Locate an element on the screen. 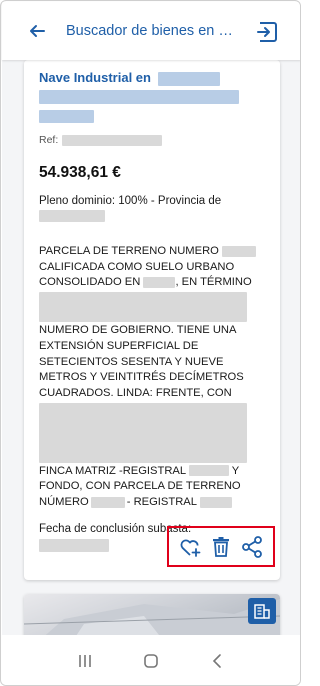 The width and height of the screenshot is (320, 686). building-icon is located at coordinates (262, 611).